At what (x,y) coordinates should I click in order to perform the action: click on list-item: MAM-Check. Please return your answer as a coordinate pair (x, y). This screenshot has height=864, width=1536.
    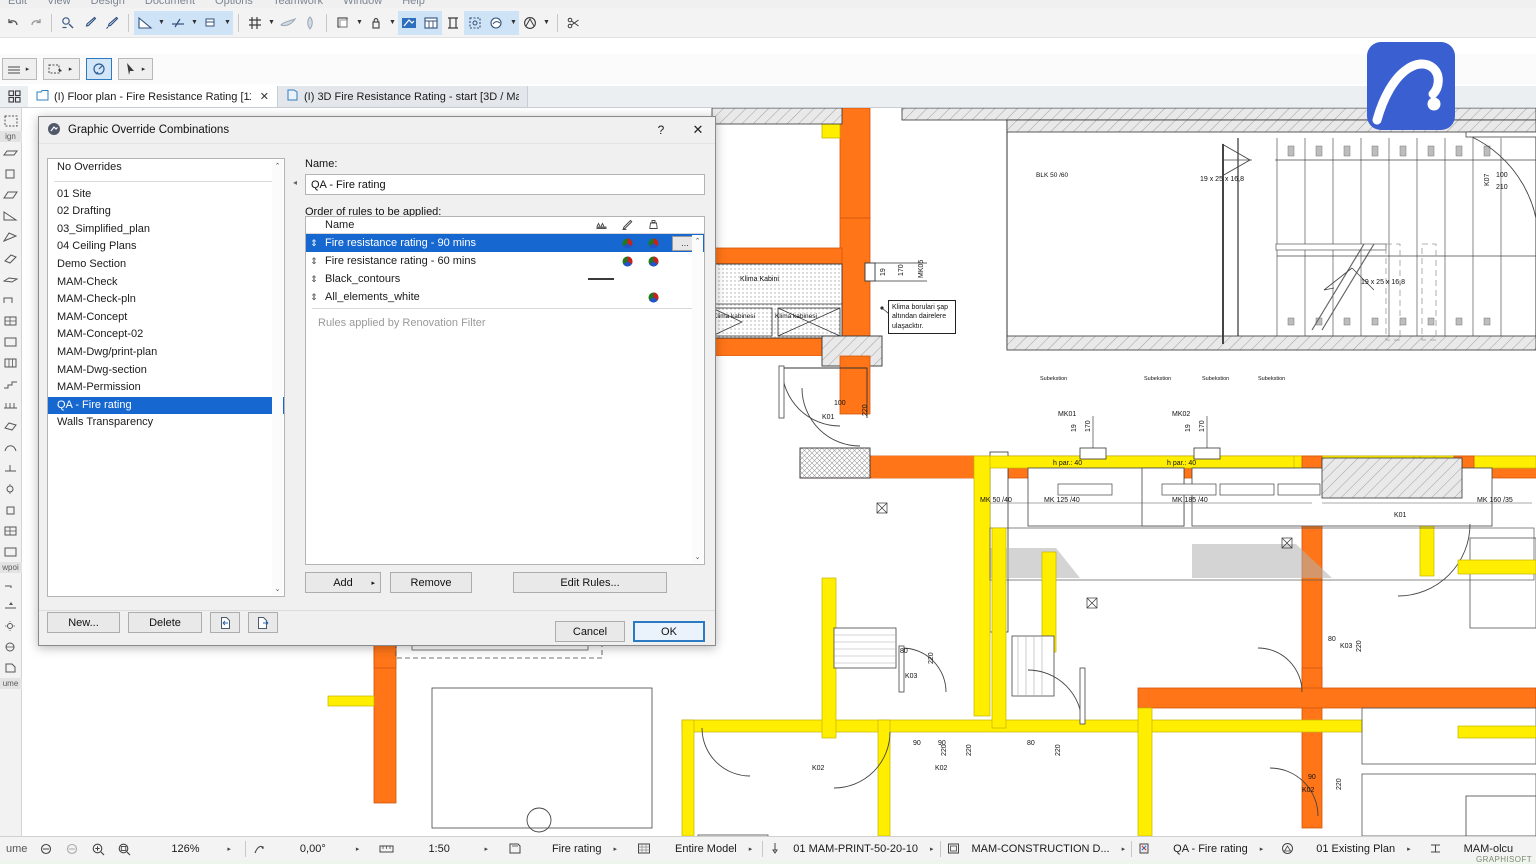
    Looking at the image, I should click on (166, 283).